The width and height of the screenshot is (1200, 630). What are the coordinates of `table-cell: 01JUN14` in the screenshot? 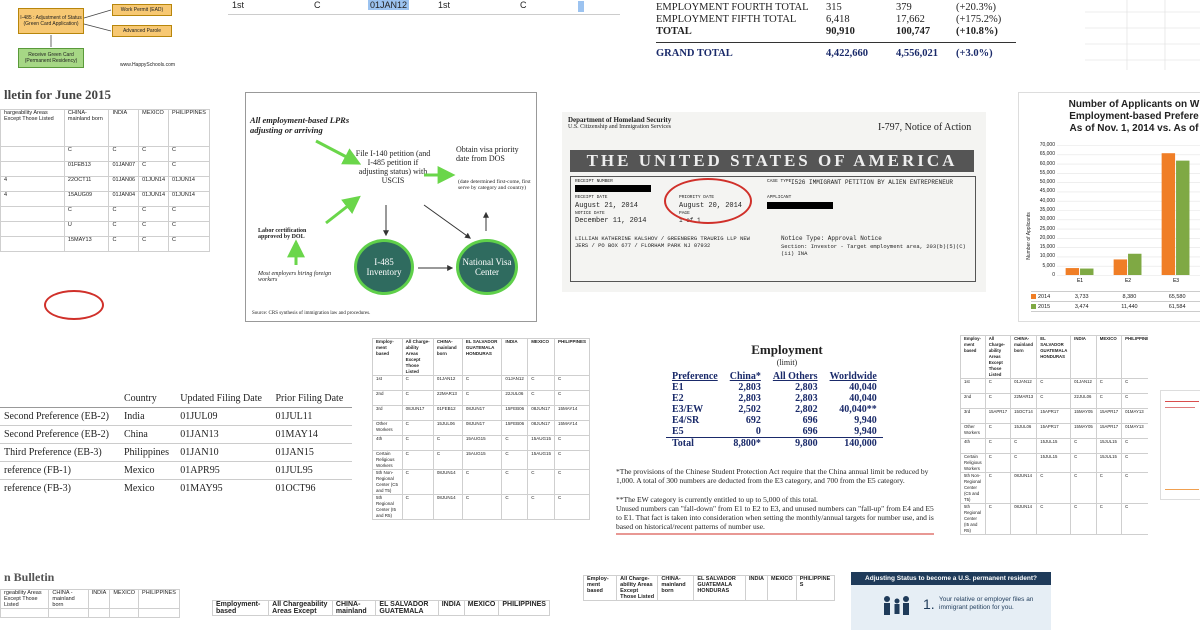 It's located at (154, 184).